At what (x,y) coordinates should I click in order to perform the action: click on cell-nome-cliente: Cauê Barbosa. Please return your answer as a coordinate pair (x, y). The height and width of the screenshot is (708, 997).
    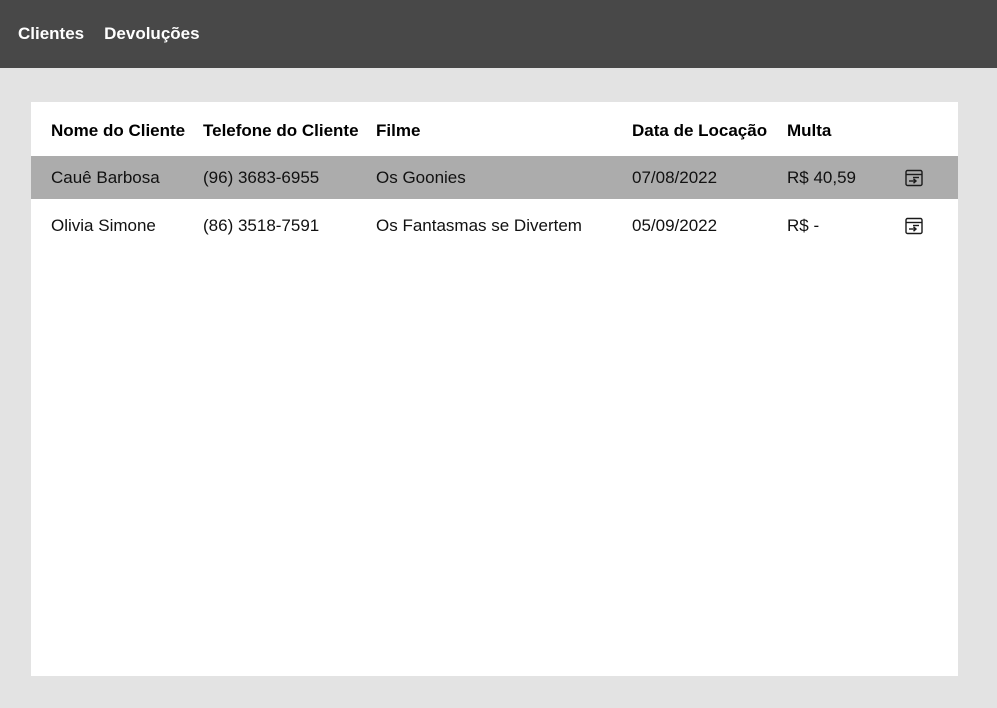
    Looking at the image, I should click on (105, 177).